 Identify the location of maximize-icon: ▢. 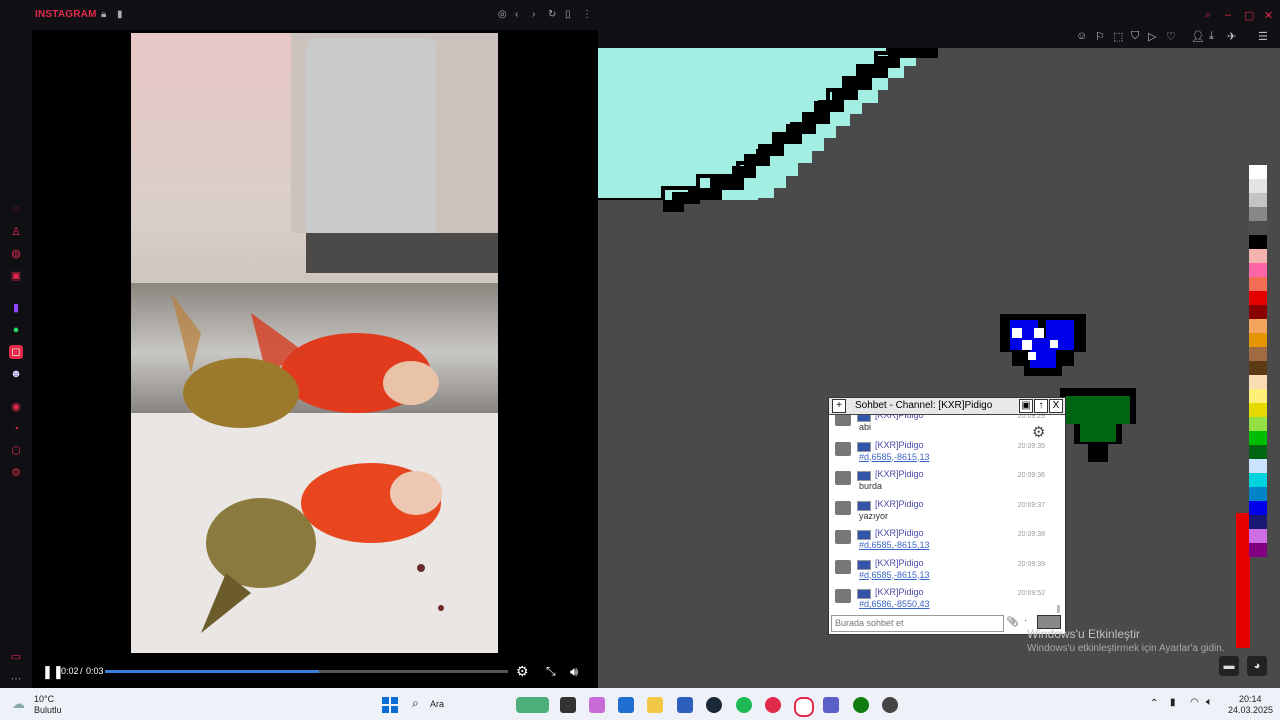
(1249, 15).